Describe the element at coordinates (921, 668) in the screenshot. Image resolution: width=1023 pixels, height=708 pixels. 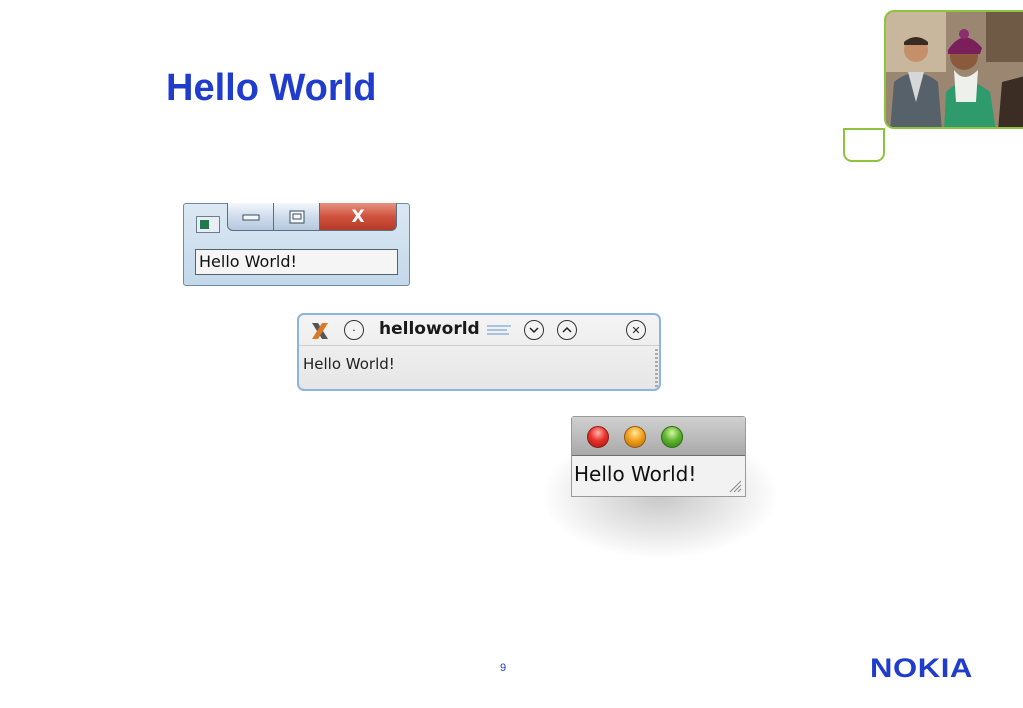
I see `nokia-logo: NOKIA` at that location.